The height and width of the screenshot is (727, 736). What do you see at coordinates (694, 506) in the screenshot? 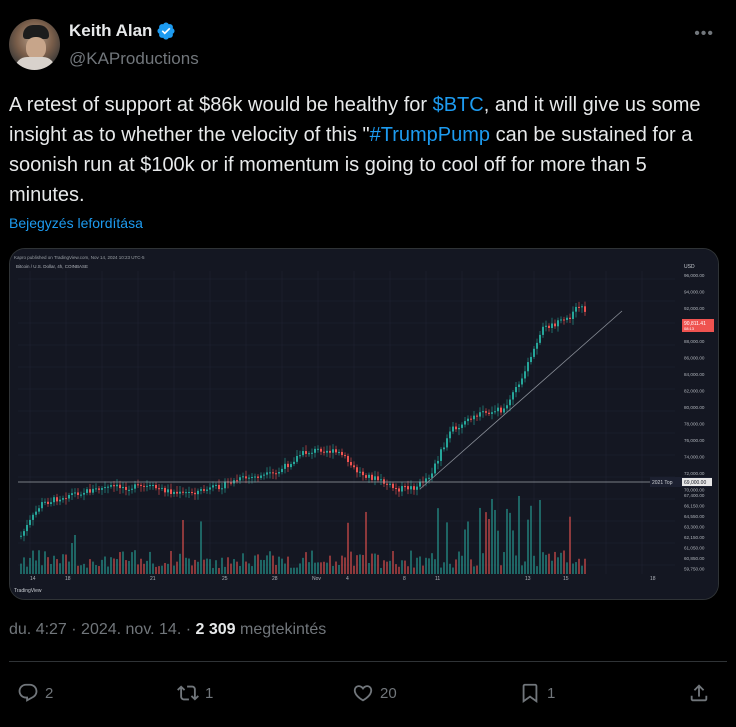
I see `volume-tick-label: 66,150.00` at bounding box center [694, 506].